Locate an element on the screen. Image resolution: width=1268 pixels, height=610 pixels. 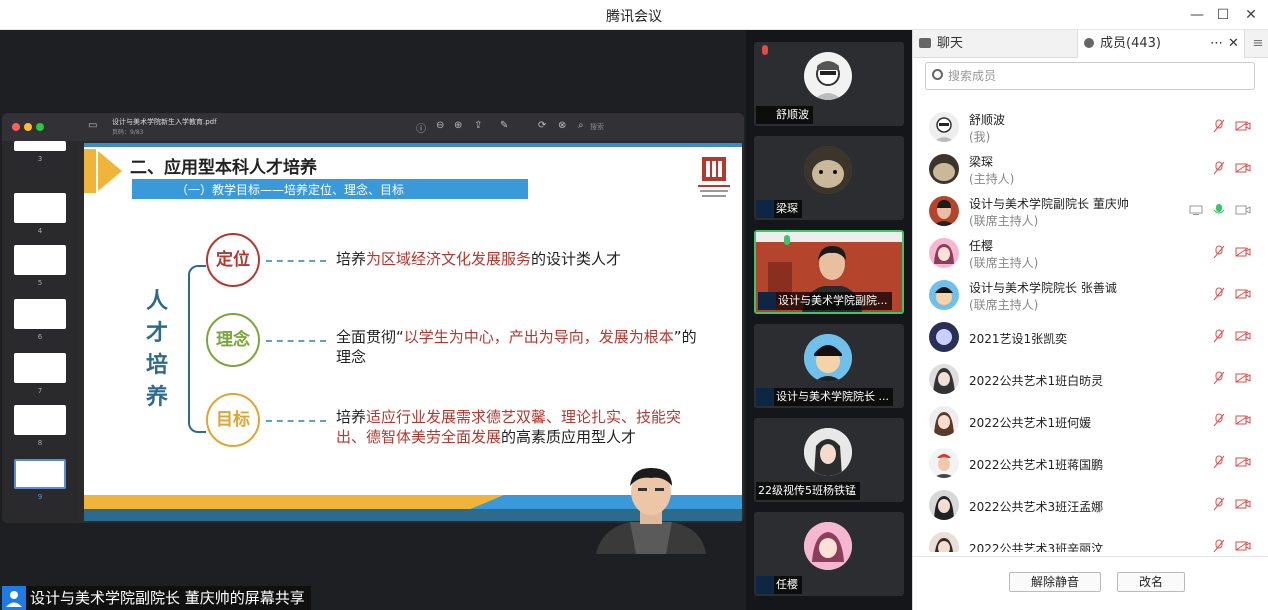
heading-accent is located at coordinates (90, 171).